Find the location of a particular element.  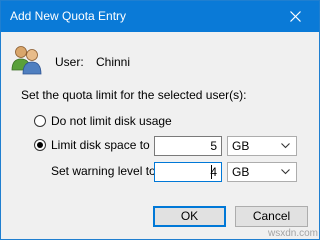

warning-unit-value: GB is located at coordinates (241, 172).